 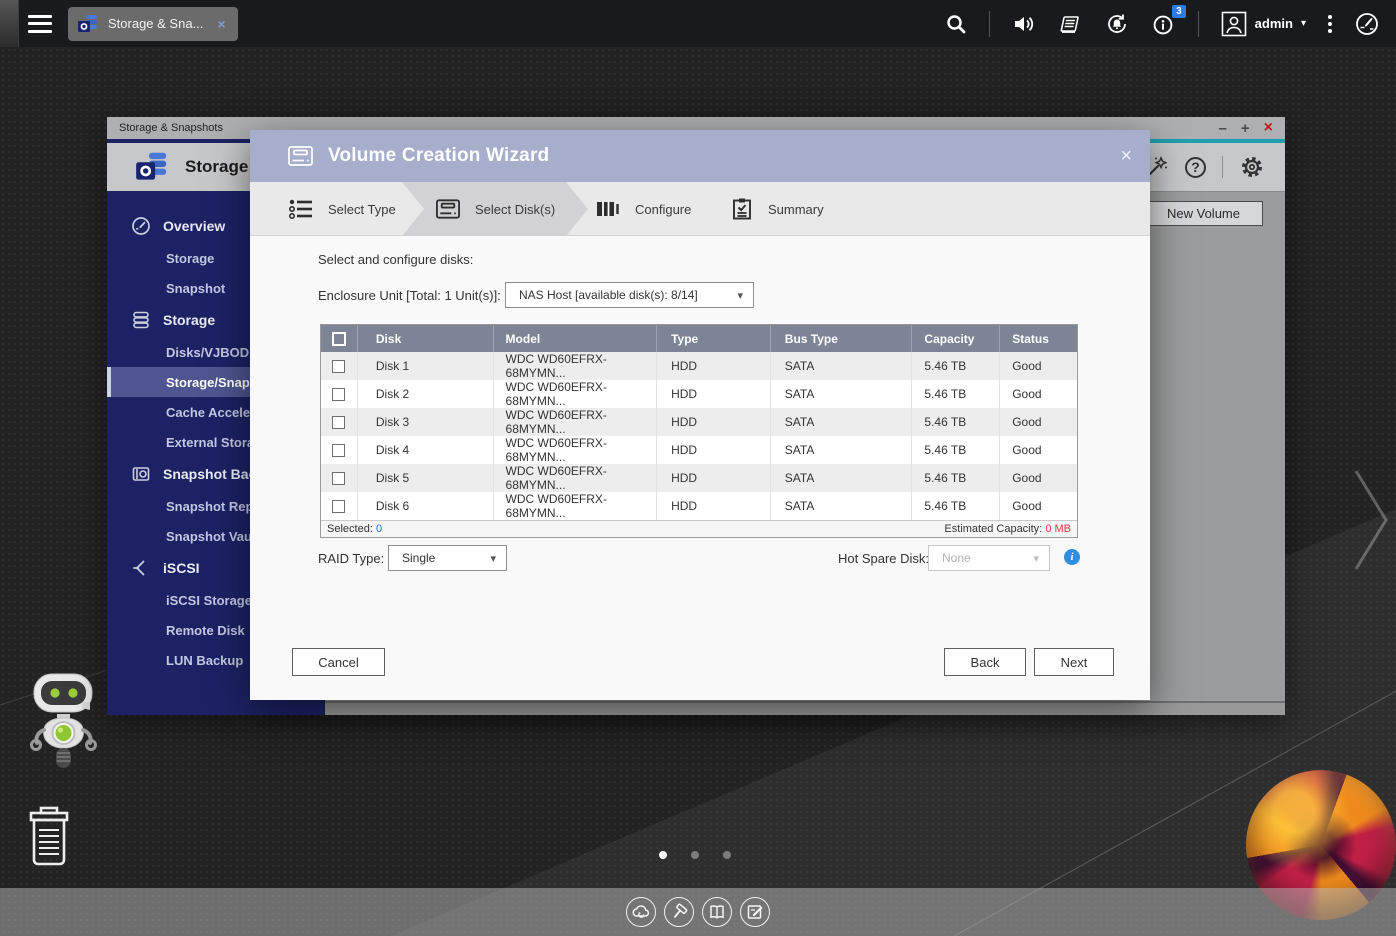 What do you see at coordinates (1263, 24) in the screenshot?
I see `user-menu: admin ▾` at bounding box center [1263, 24].